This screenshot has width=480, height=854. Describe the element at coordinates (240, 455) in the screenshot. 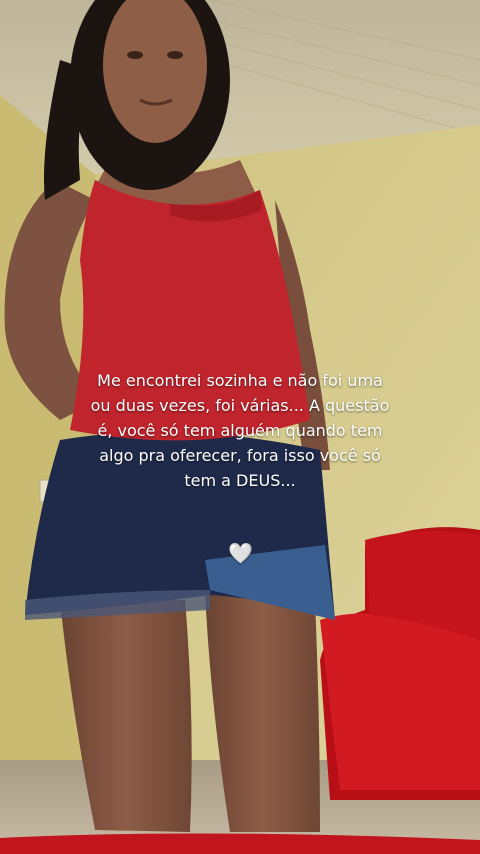

I see `caption-line: algo pra oferecer, fora isso você só` at that location.